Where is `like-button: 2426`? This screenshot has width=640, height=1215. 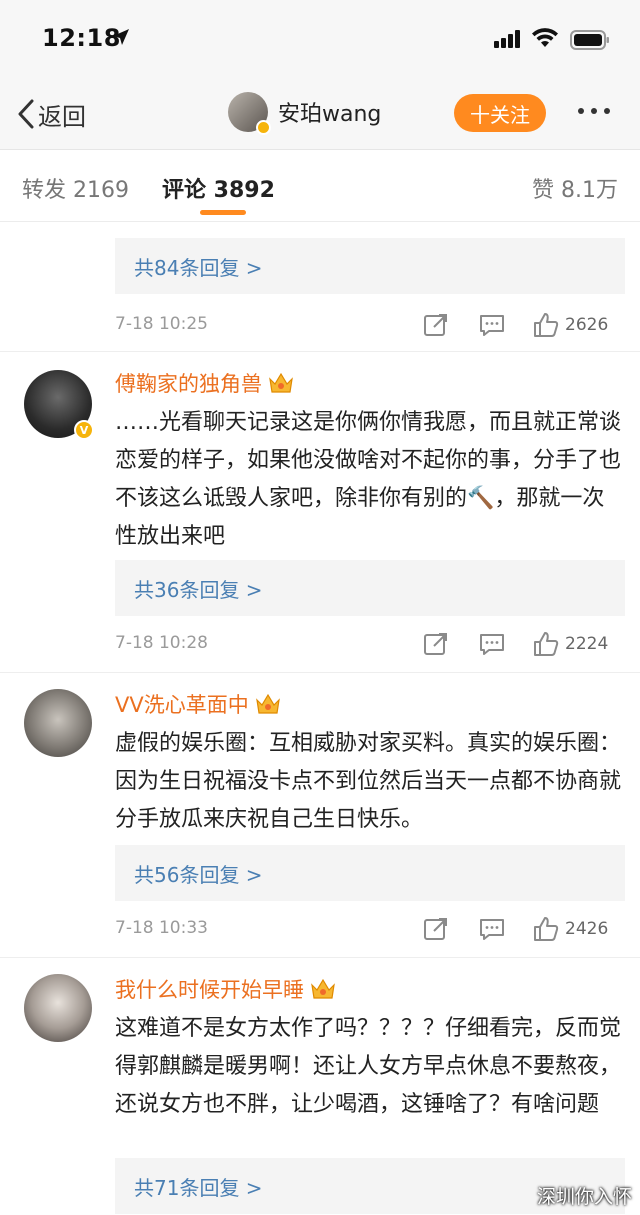 like-button: 2426 is located at coordinates (570, 929).